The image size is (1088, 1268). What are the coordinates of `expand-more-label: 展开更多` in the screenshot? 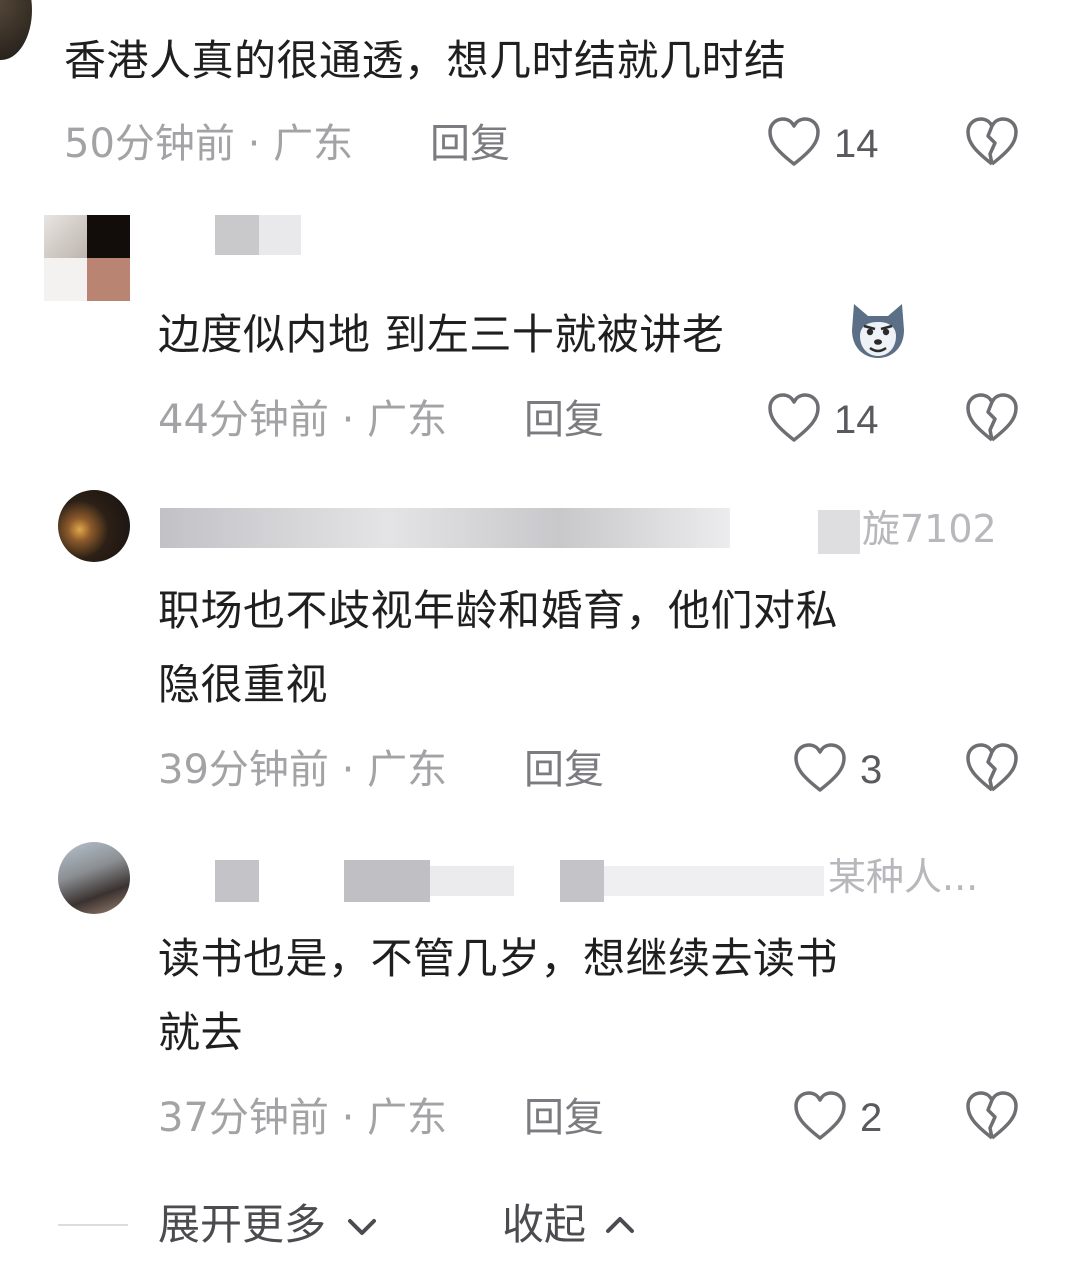 It's located at (242, 1224).